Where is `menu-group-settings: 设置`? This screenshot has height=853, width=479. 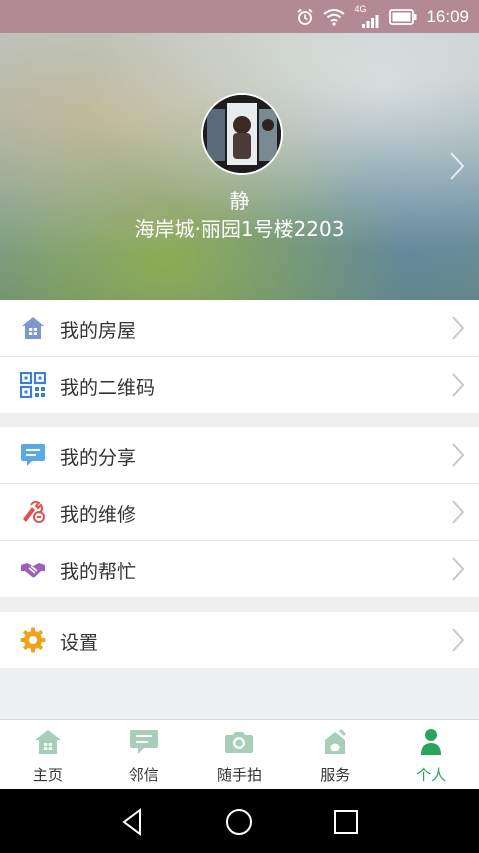
menu-group-settings: 设置 is located at coordinates (239, 640).